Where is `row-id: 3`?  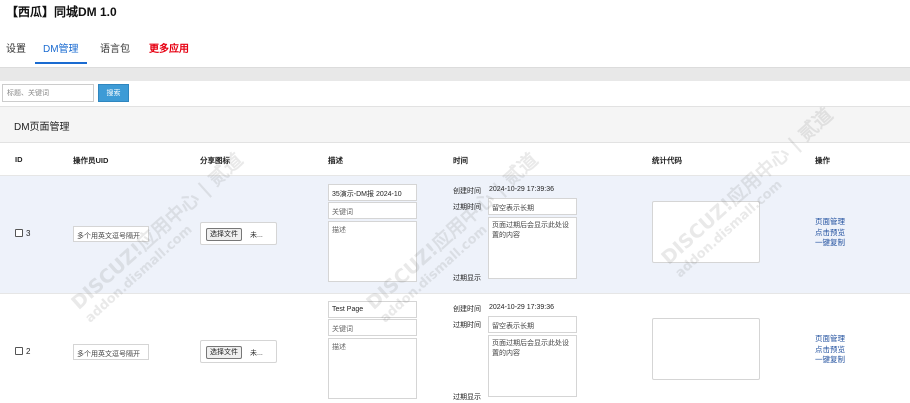 row-id: 3 is located at coordinates (28, 233).